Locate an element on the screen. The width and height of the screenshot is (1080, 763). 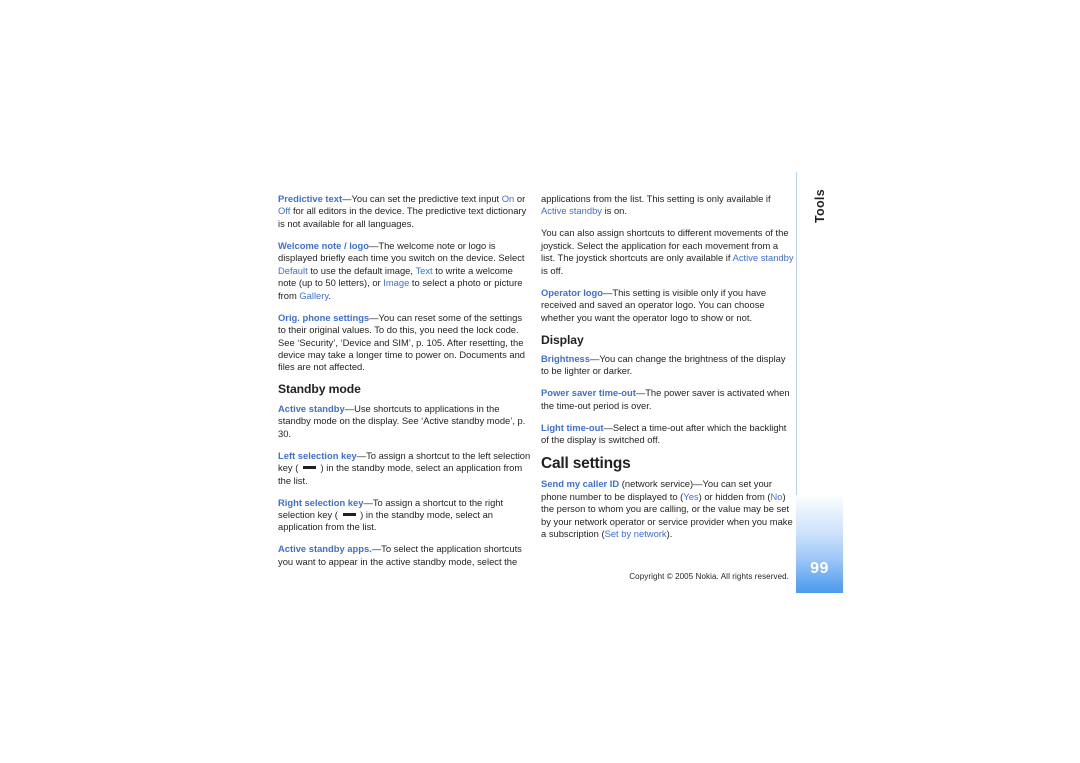
body-text: is off. is located at coordinates (552, 270).